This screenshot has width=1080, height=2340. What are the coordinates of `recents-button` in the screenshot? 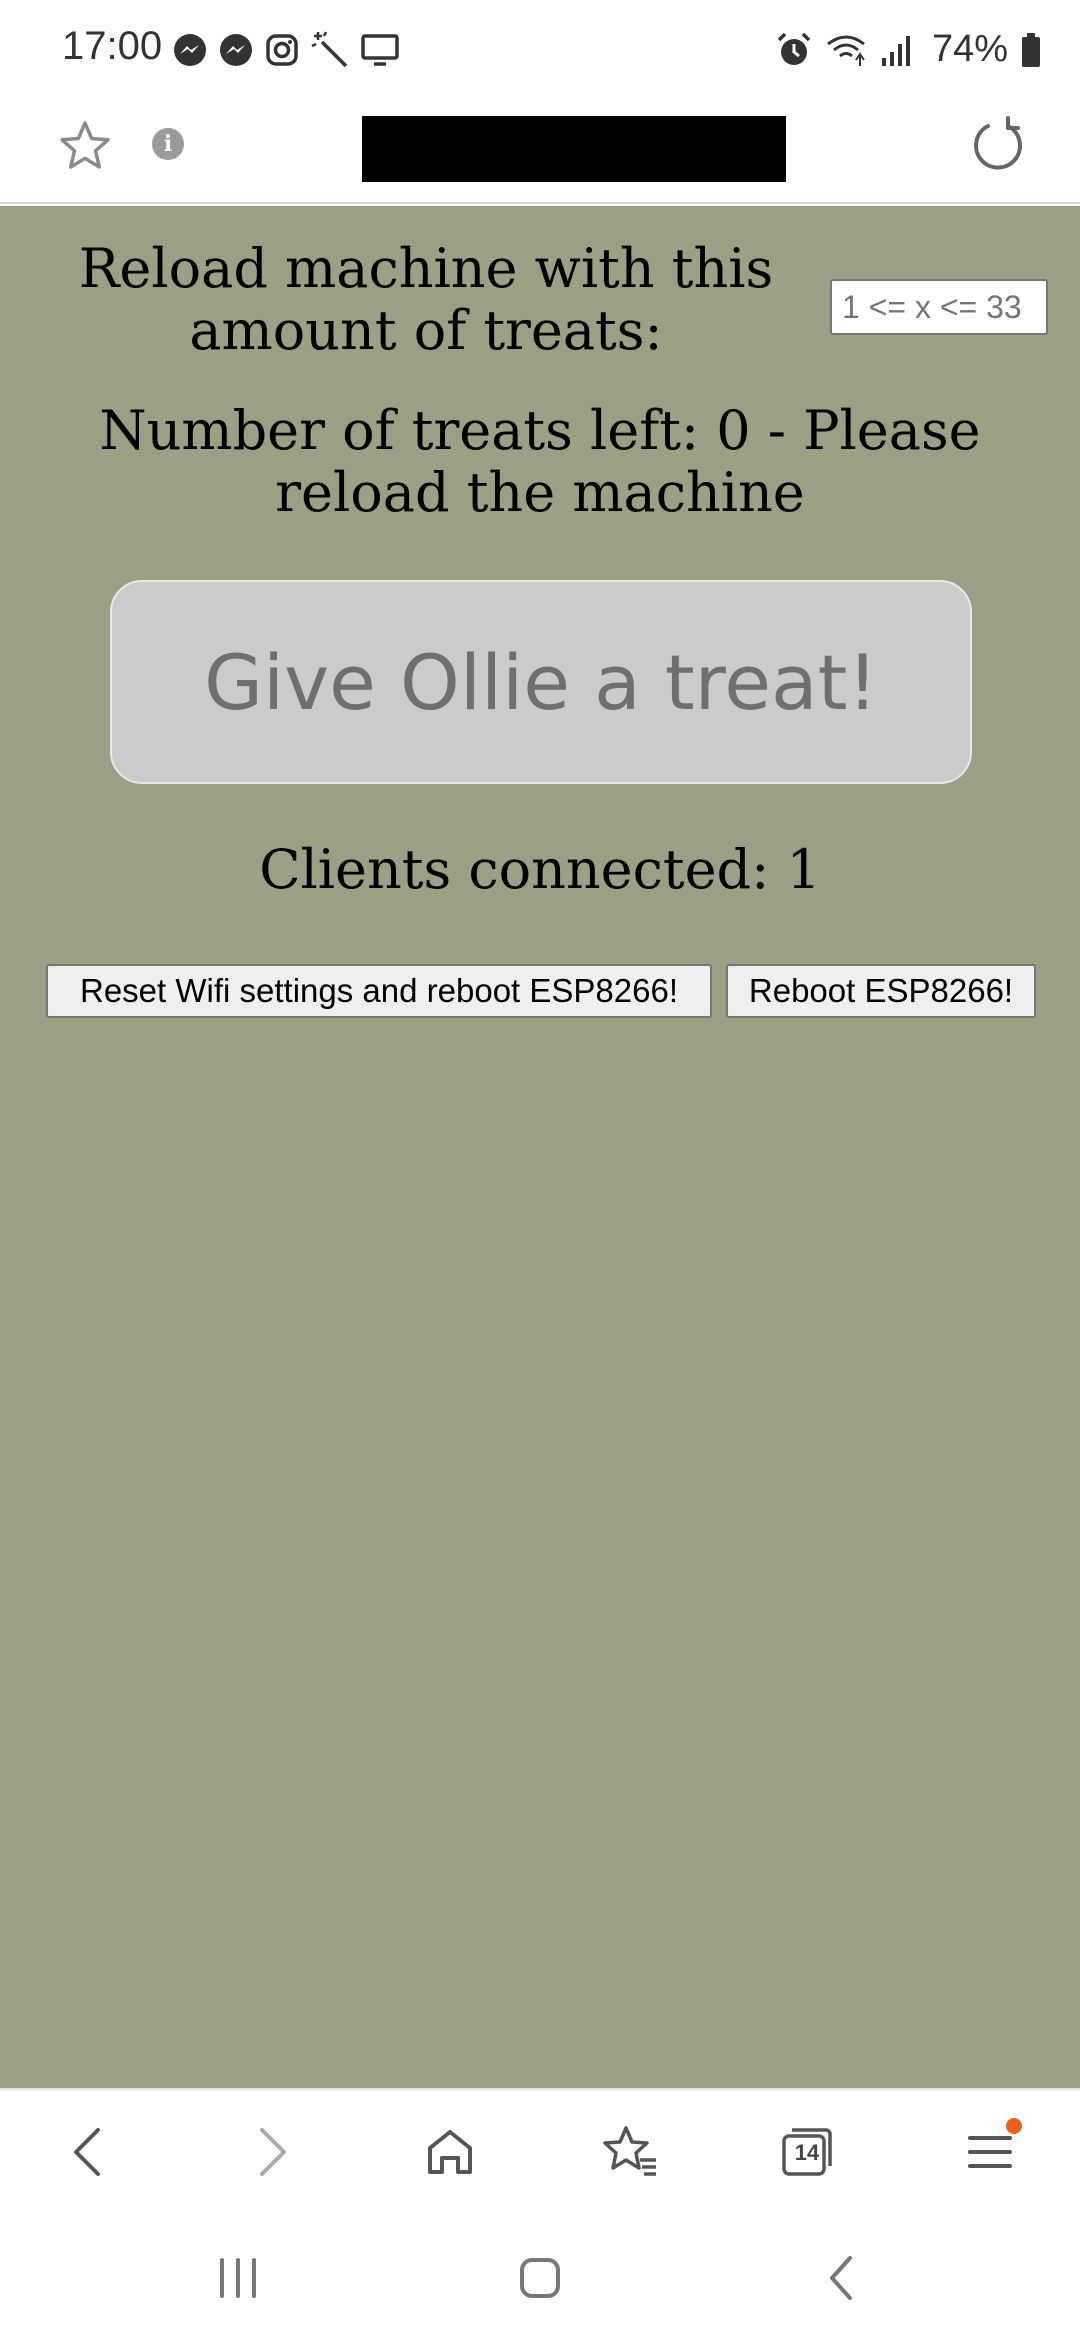 It's located at (238, 2278).